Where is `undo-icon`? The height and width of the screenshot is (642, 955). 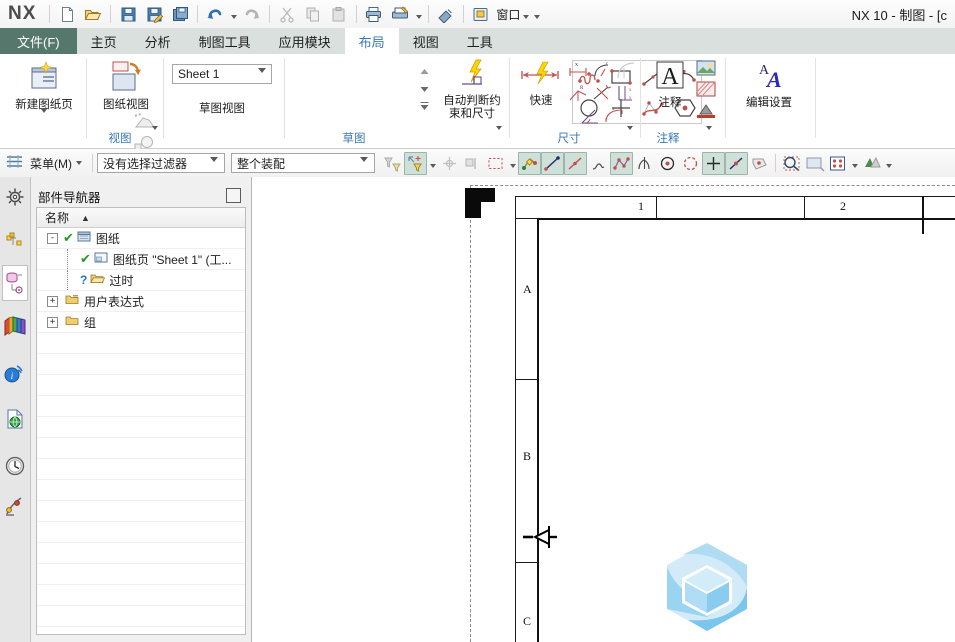
undo-icon is located at coordinates (215, 14).